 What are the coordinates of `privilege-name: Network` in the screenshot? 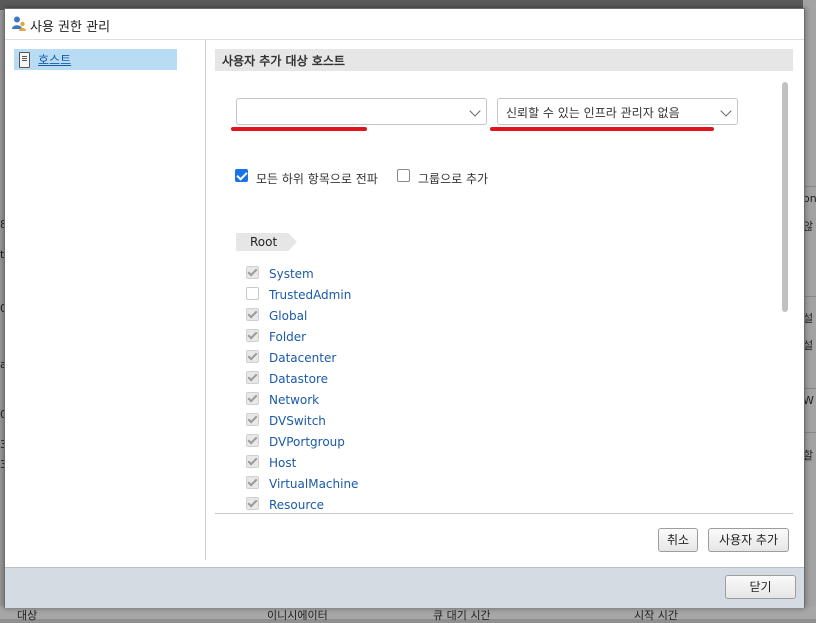 It's located at (294, 400).